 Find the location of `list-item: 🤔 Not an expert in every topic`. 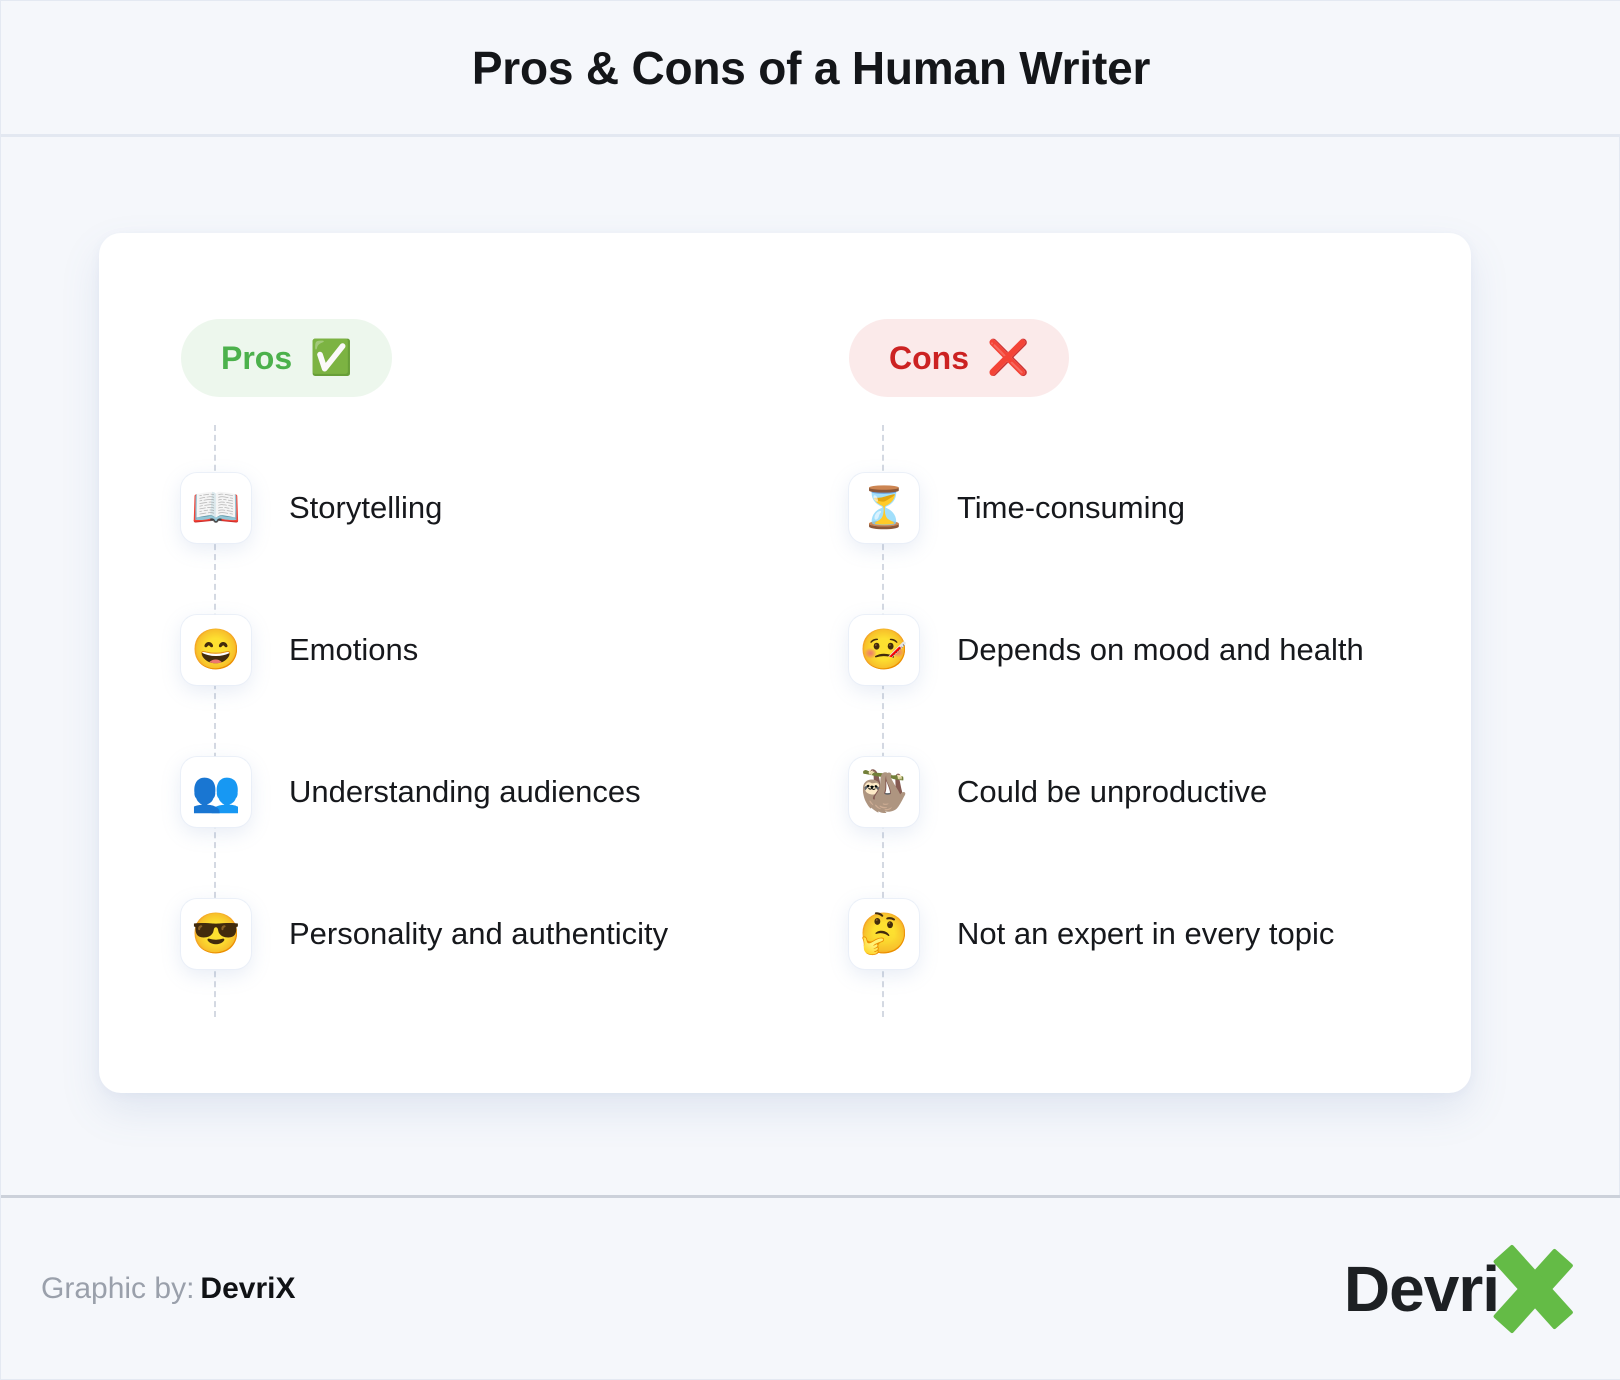

list-item: 🤔 Not an expert in every topic is located at coordinates (1159, 934).